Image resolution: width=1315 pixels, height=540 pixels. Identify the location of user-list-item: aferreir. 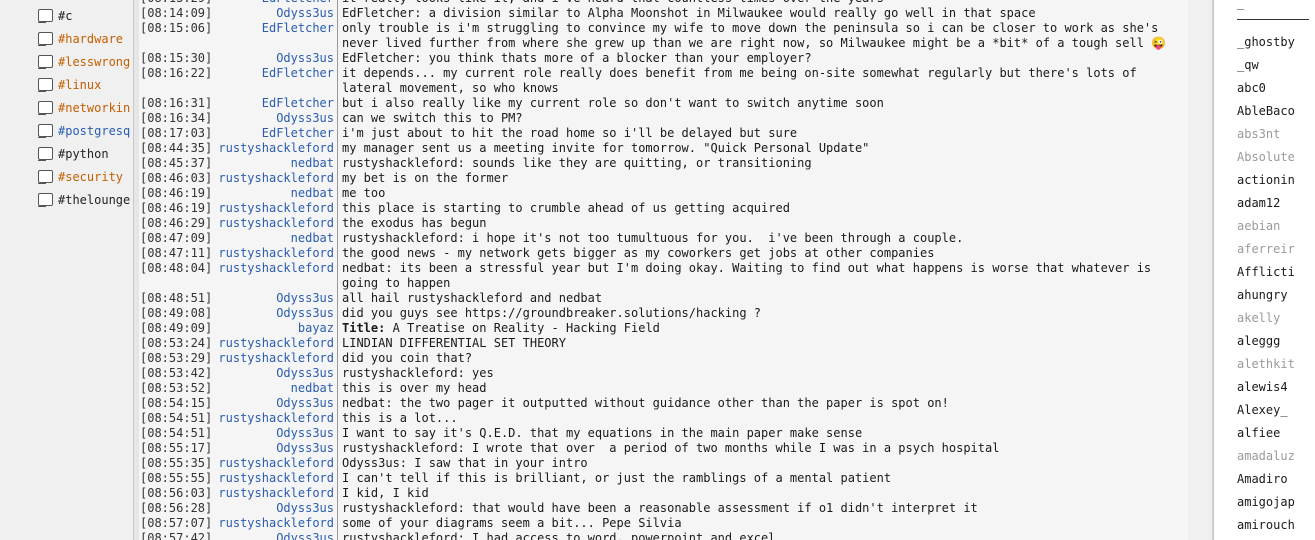
(1276, 249).